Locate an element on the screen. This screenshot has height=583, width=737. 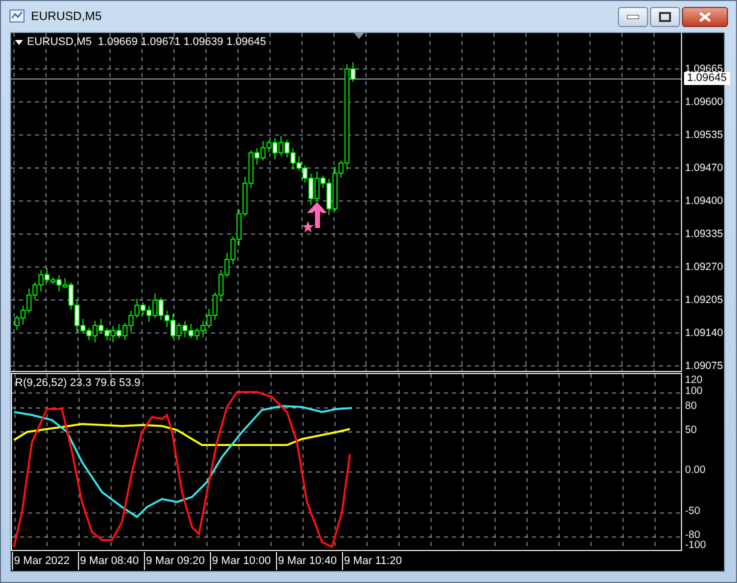
price-label: 1.09600 is located at coordinates (704, 102).